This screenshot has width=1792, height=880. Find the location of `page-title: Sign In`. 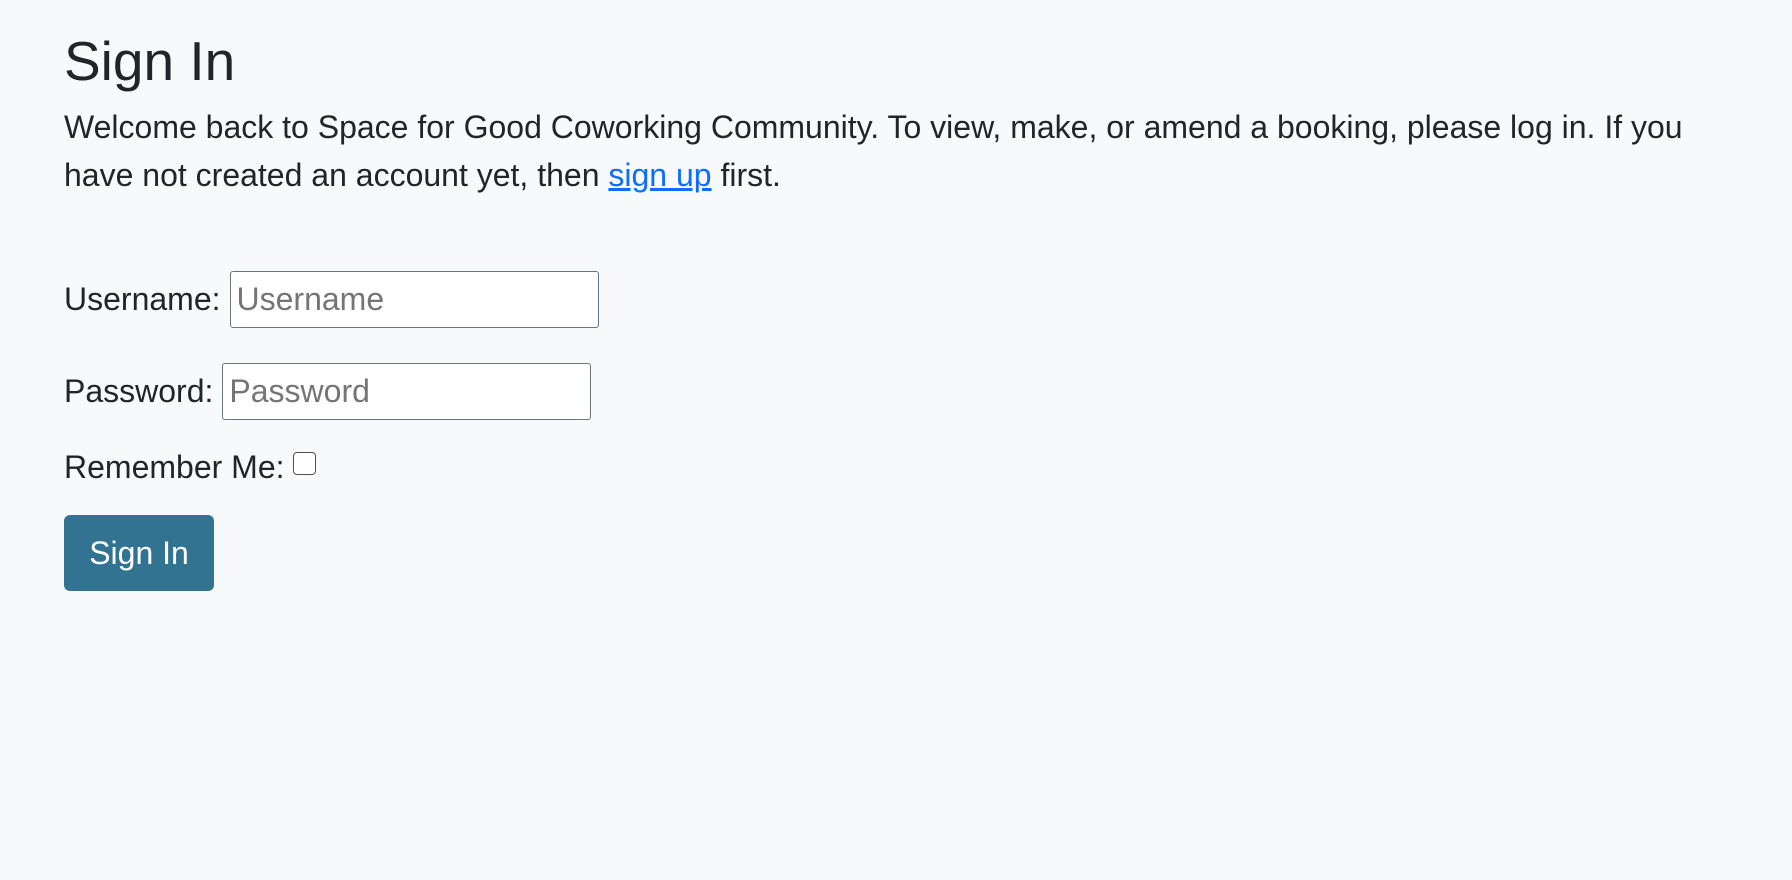

page-title: Sign In is located at coordinates (150, 61).